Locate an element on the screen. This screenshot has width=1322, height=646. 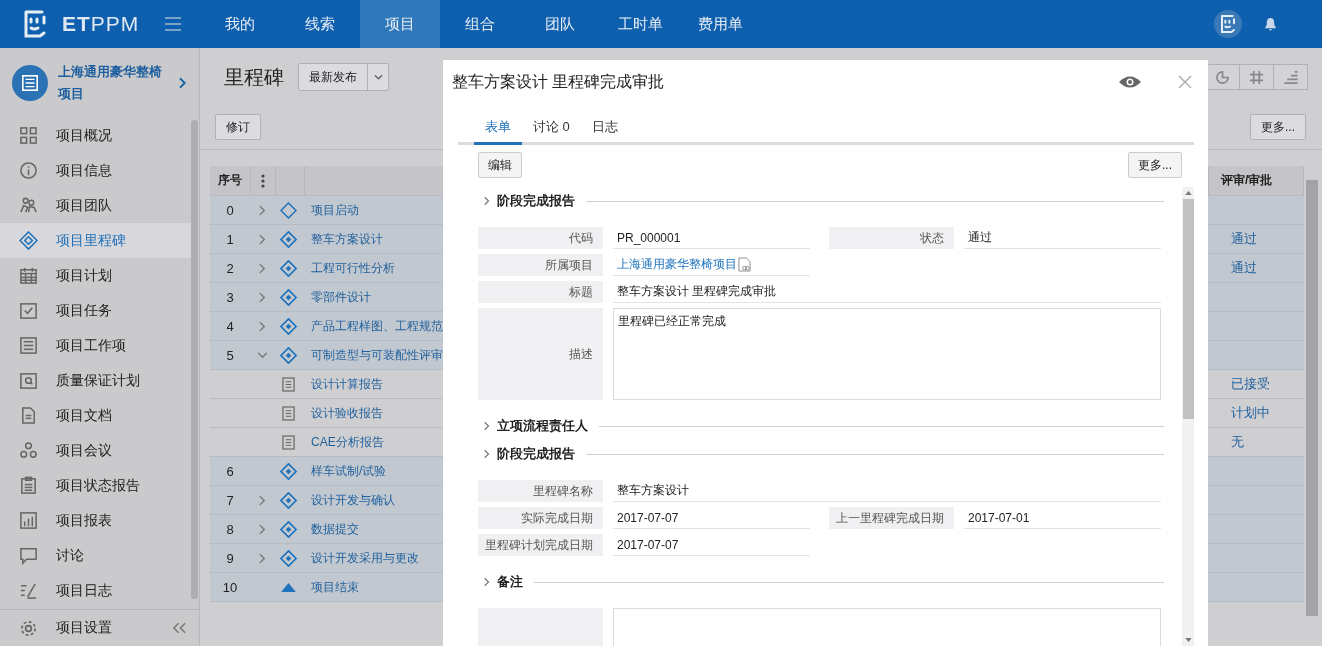
review-status: 无 is located at coordinates (1237, 442).